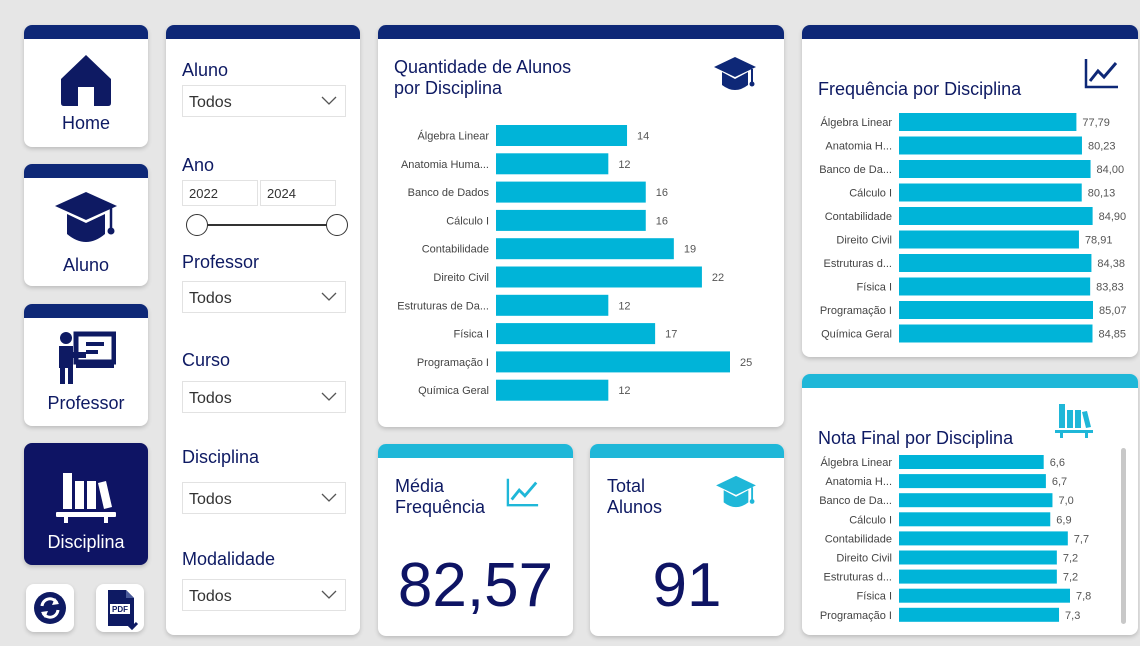 This screenshot has height=646, width=1140. What do you see at coordinates (1074, 421) in the screenshot?
I see `library-books-icon` at bounding box center [1074, 421].